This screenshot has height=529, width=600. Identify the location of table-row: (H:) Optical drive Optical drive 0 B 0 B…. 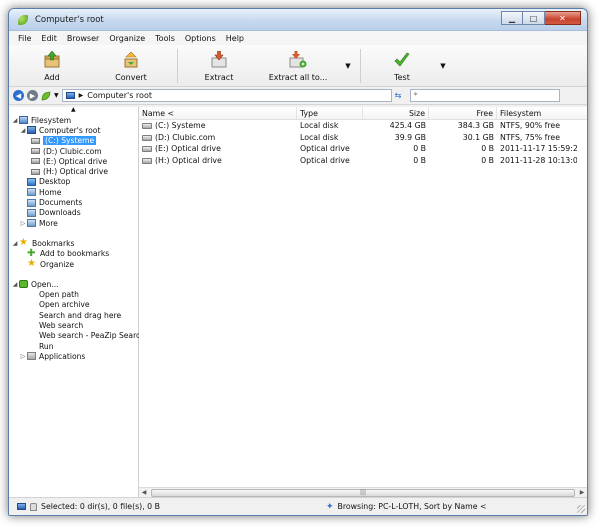
(363, 161).